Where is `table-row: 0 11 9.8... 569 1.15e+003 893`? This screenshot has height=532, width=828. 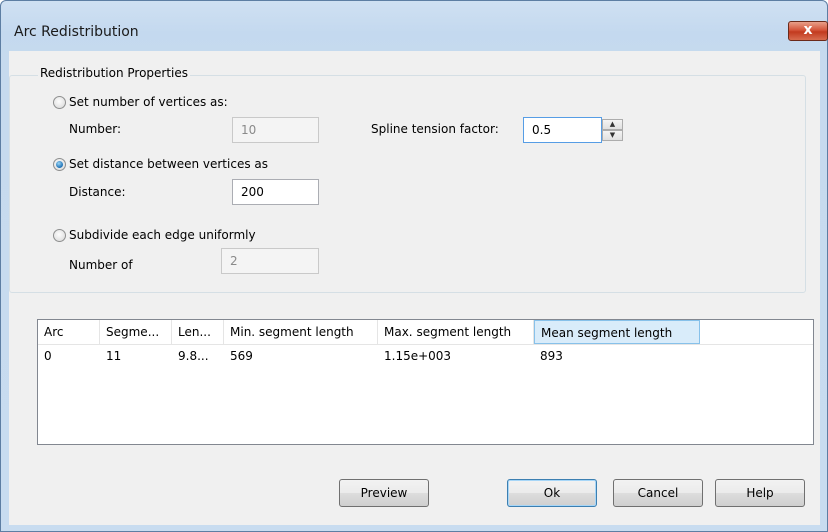 table-row: 0 11 9.8... 569 1.15e+003 893 is located at coordinates (425, 356).